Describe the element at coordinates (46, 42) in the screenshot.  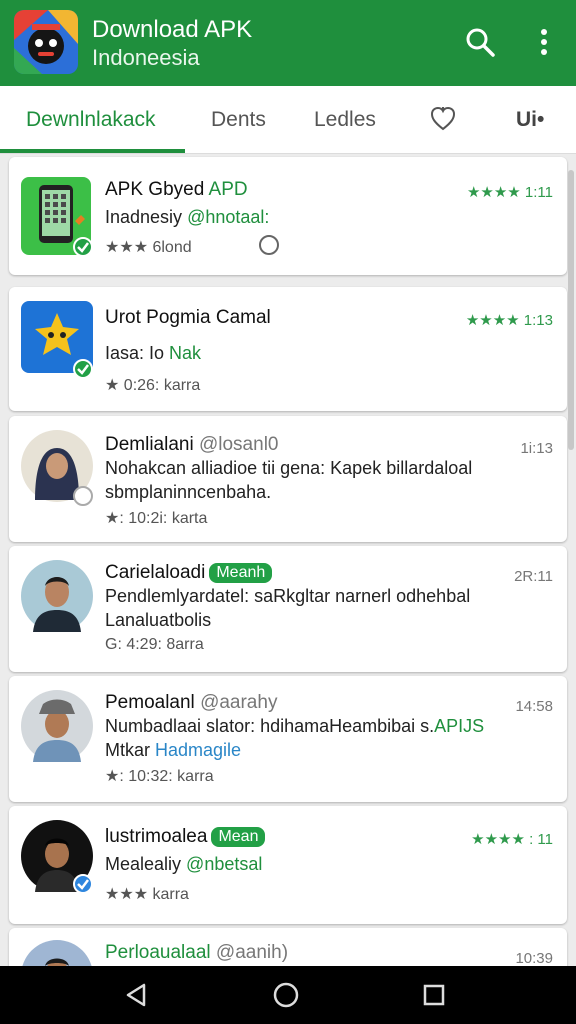
I see `app-logo` at that location.